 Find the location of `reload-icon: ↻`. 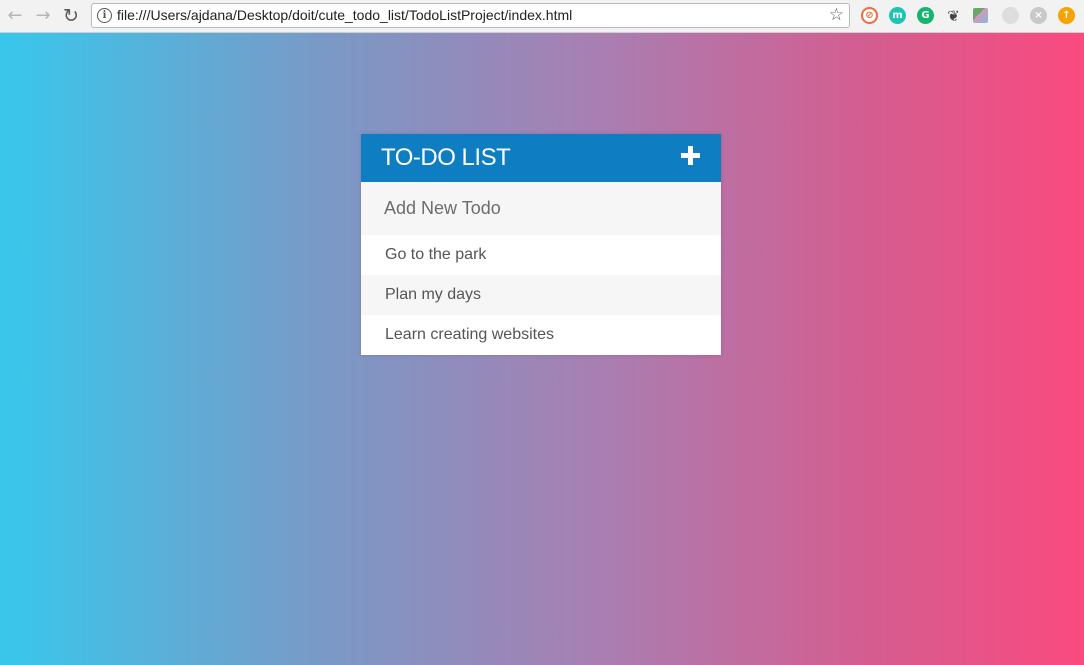

reload-icon: ↻ is located at coordinates (71, 16).